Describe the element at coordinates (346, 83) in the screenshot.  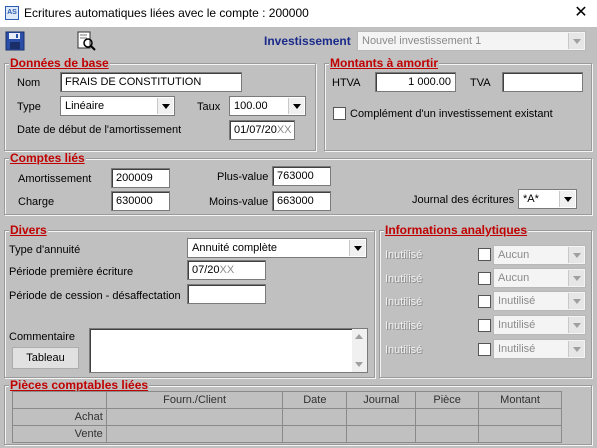
I see `htva-label: HTVA` at that location.